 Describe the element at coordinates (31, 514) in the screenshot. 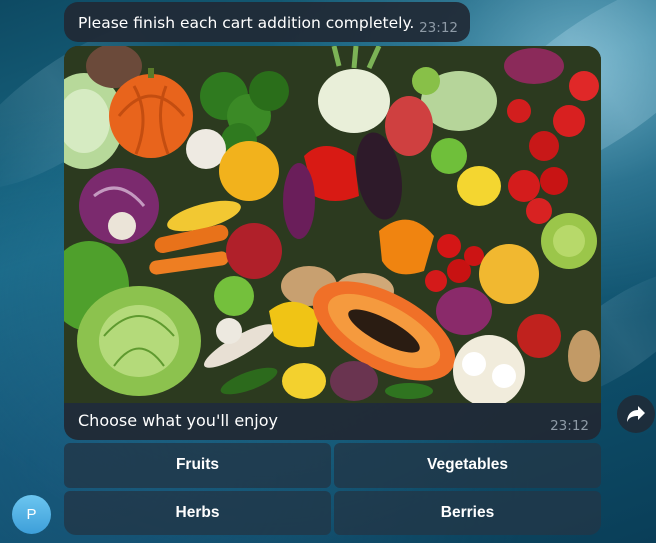

I see `avatar: P` at that location.